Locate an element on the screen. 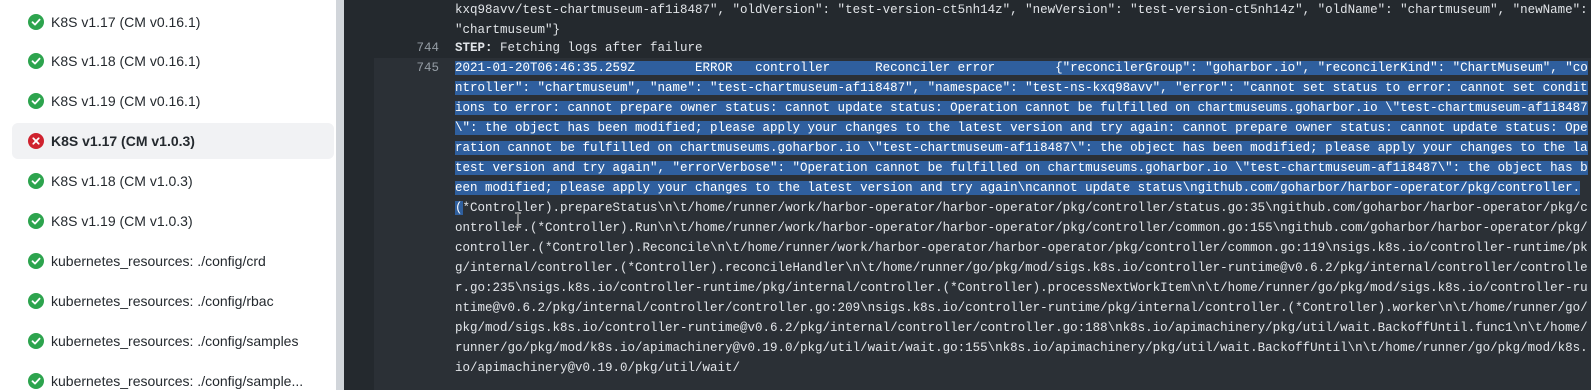 The image size is (1591, 390). job-label: K8S v1.17 (CM v1.0.3) is located at coordinates (123, 141).